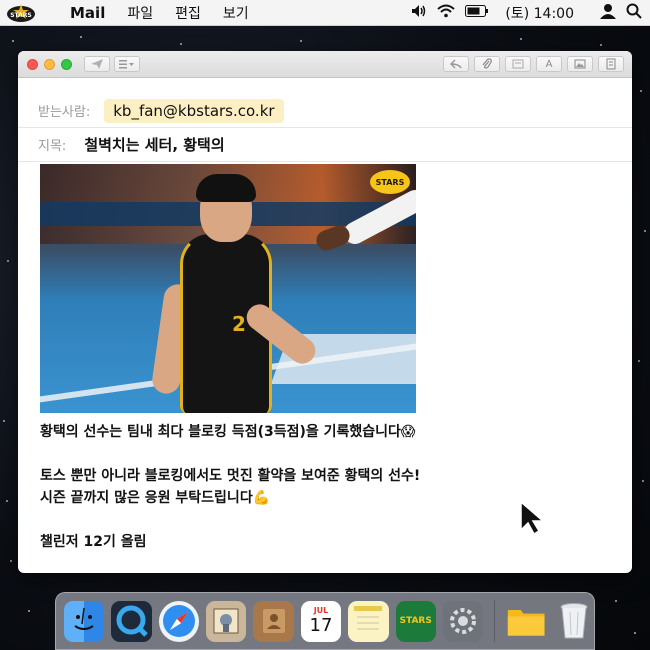 Image resolution: width=650 pixels, height=650 pixels. What do you see at coordinates (87, 13) in the screenshot?
I see `app-name: Mail` at bounding box center [87, 13].